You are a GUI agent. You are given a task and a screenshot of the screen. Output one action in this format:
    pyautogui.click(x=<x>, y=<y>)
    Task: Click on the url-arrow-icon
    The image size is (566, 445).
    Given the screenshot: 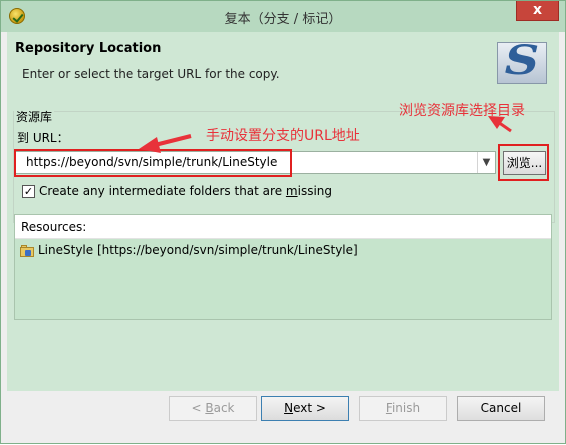 What is the action you would take?
    pyautogui.click(x=150, y=145)
    